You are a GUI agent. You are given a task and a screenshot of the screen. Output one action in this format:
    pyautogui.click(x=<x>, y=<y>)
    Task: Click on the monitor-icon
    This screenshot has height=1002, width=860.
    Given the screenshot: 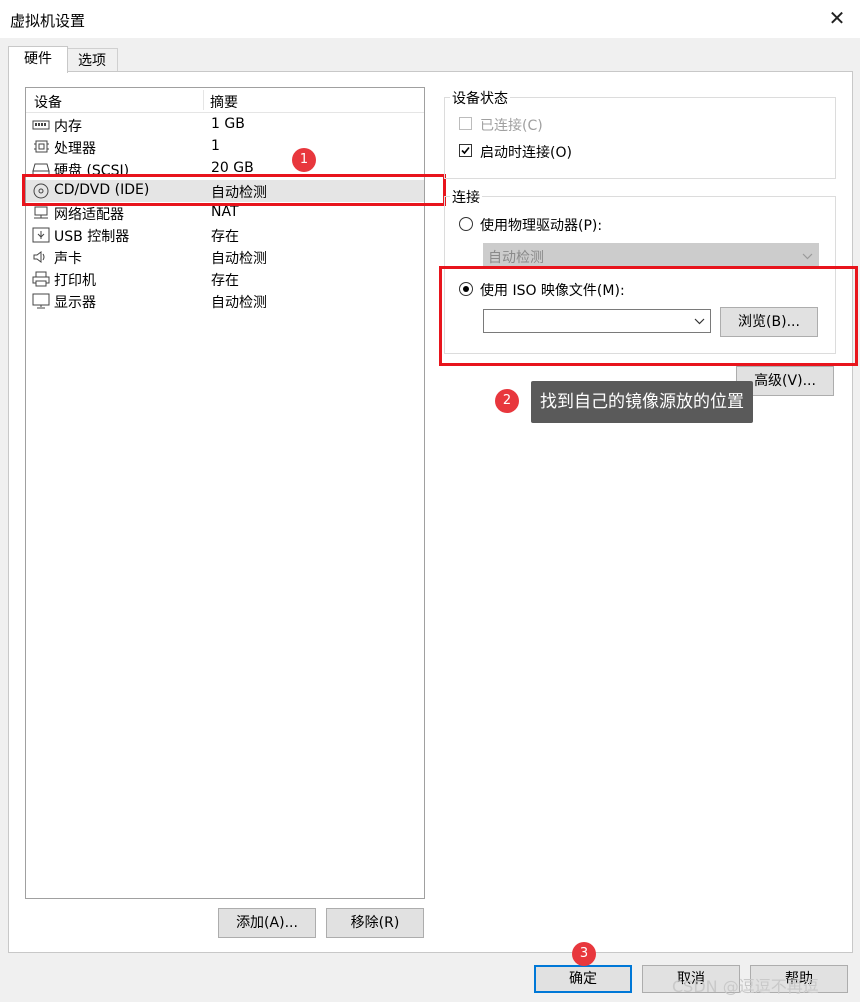 What is the action you would take?
    pyautogui.click(x=41, y=301)
    